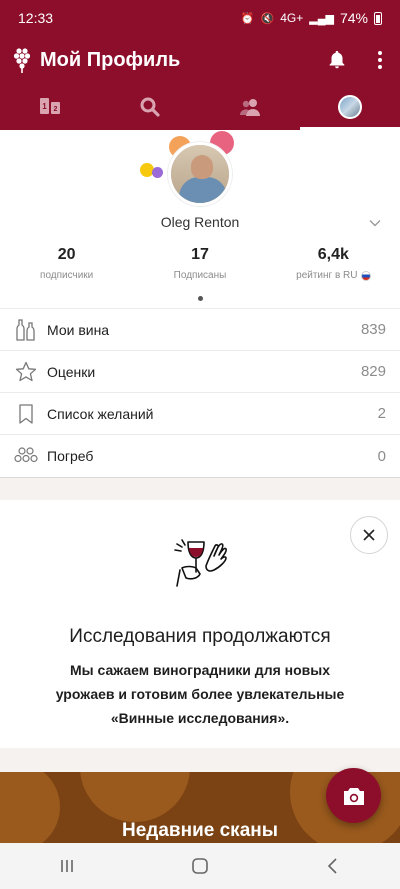  I want to click on chevron-down-icon, so click(375, 223).